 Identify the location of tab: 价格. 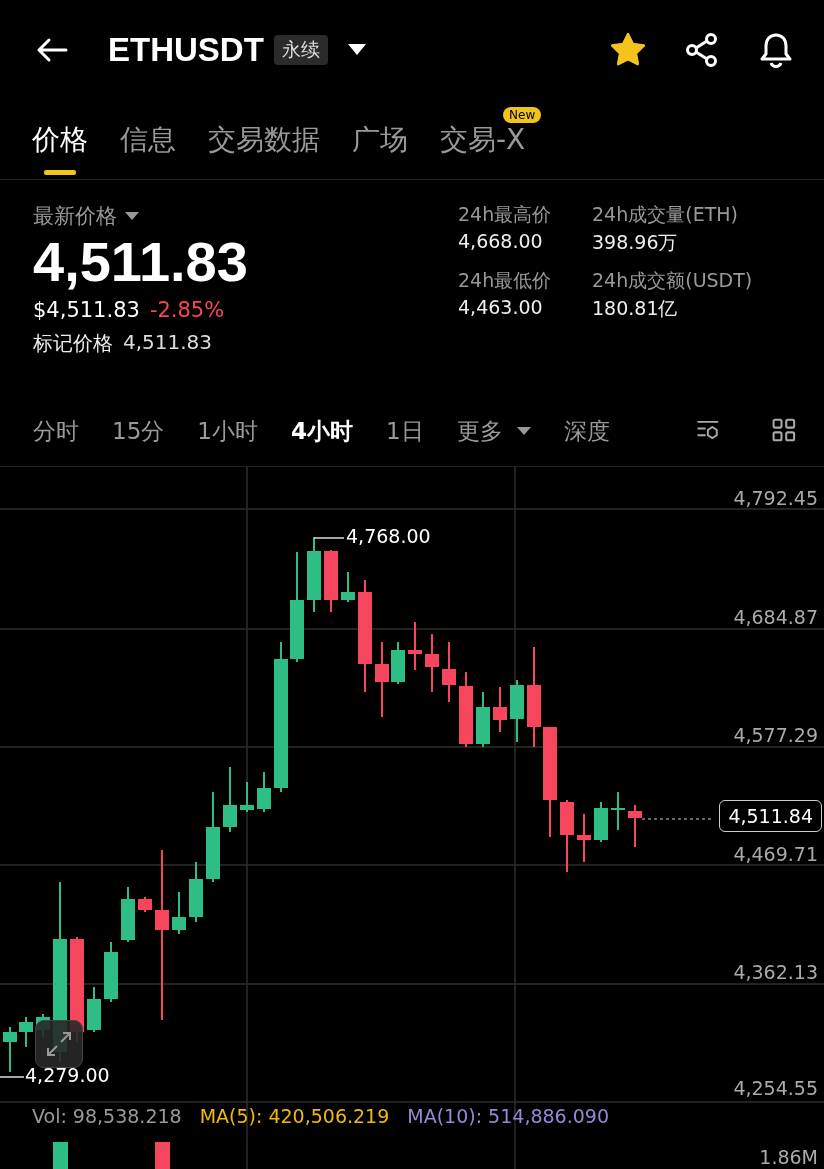
(60, 139).